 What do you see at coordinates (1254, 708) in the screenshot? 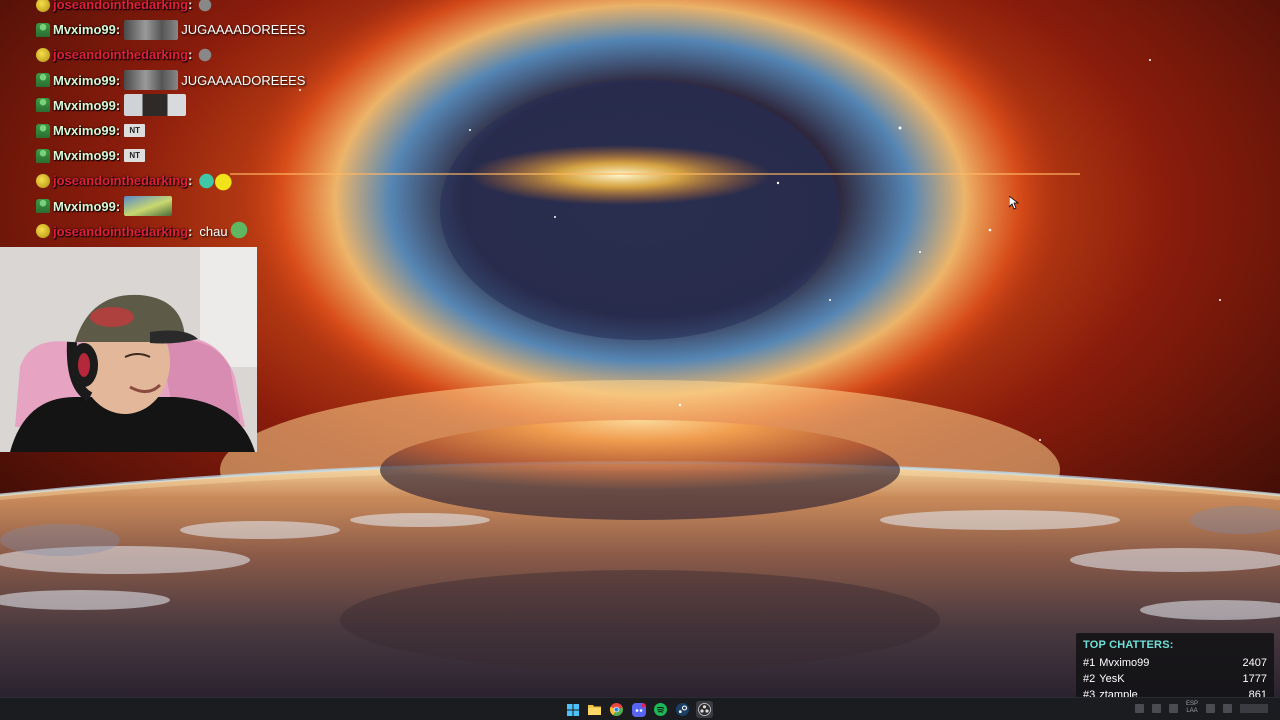
I see `clock-icon` at bounding box center [1254, 708].